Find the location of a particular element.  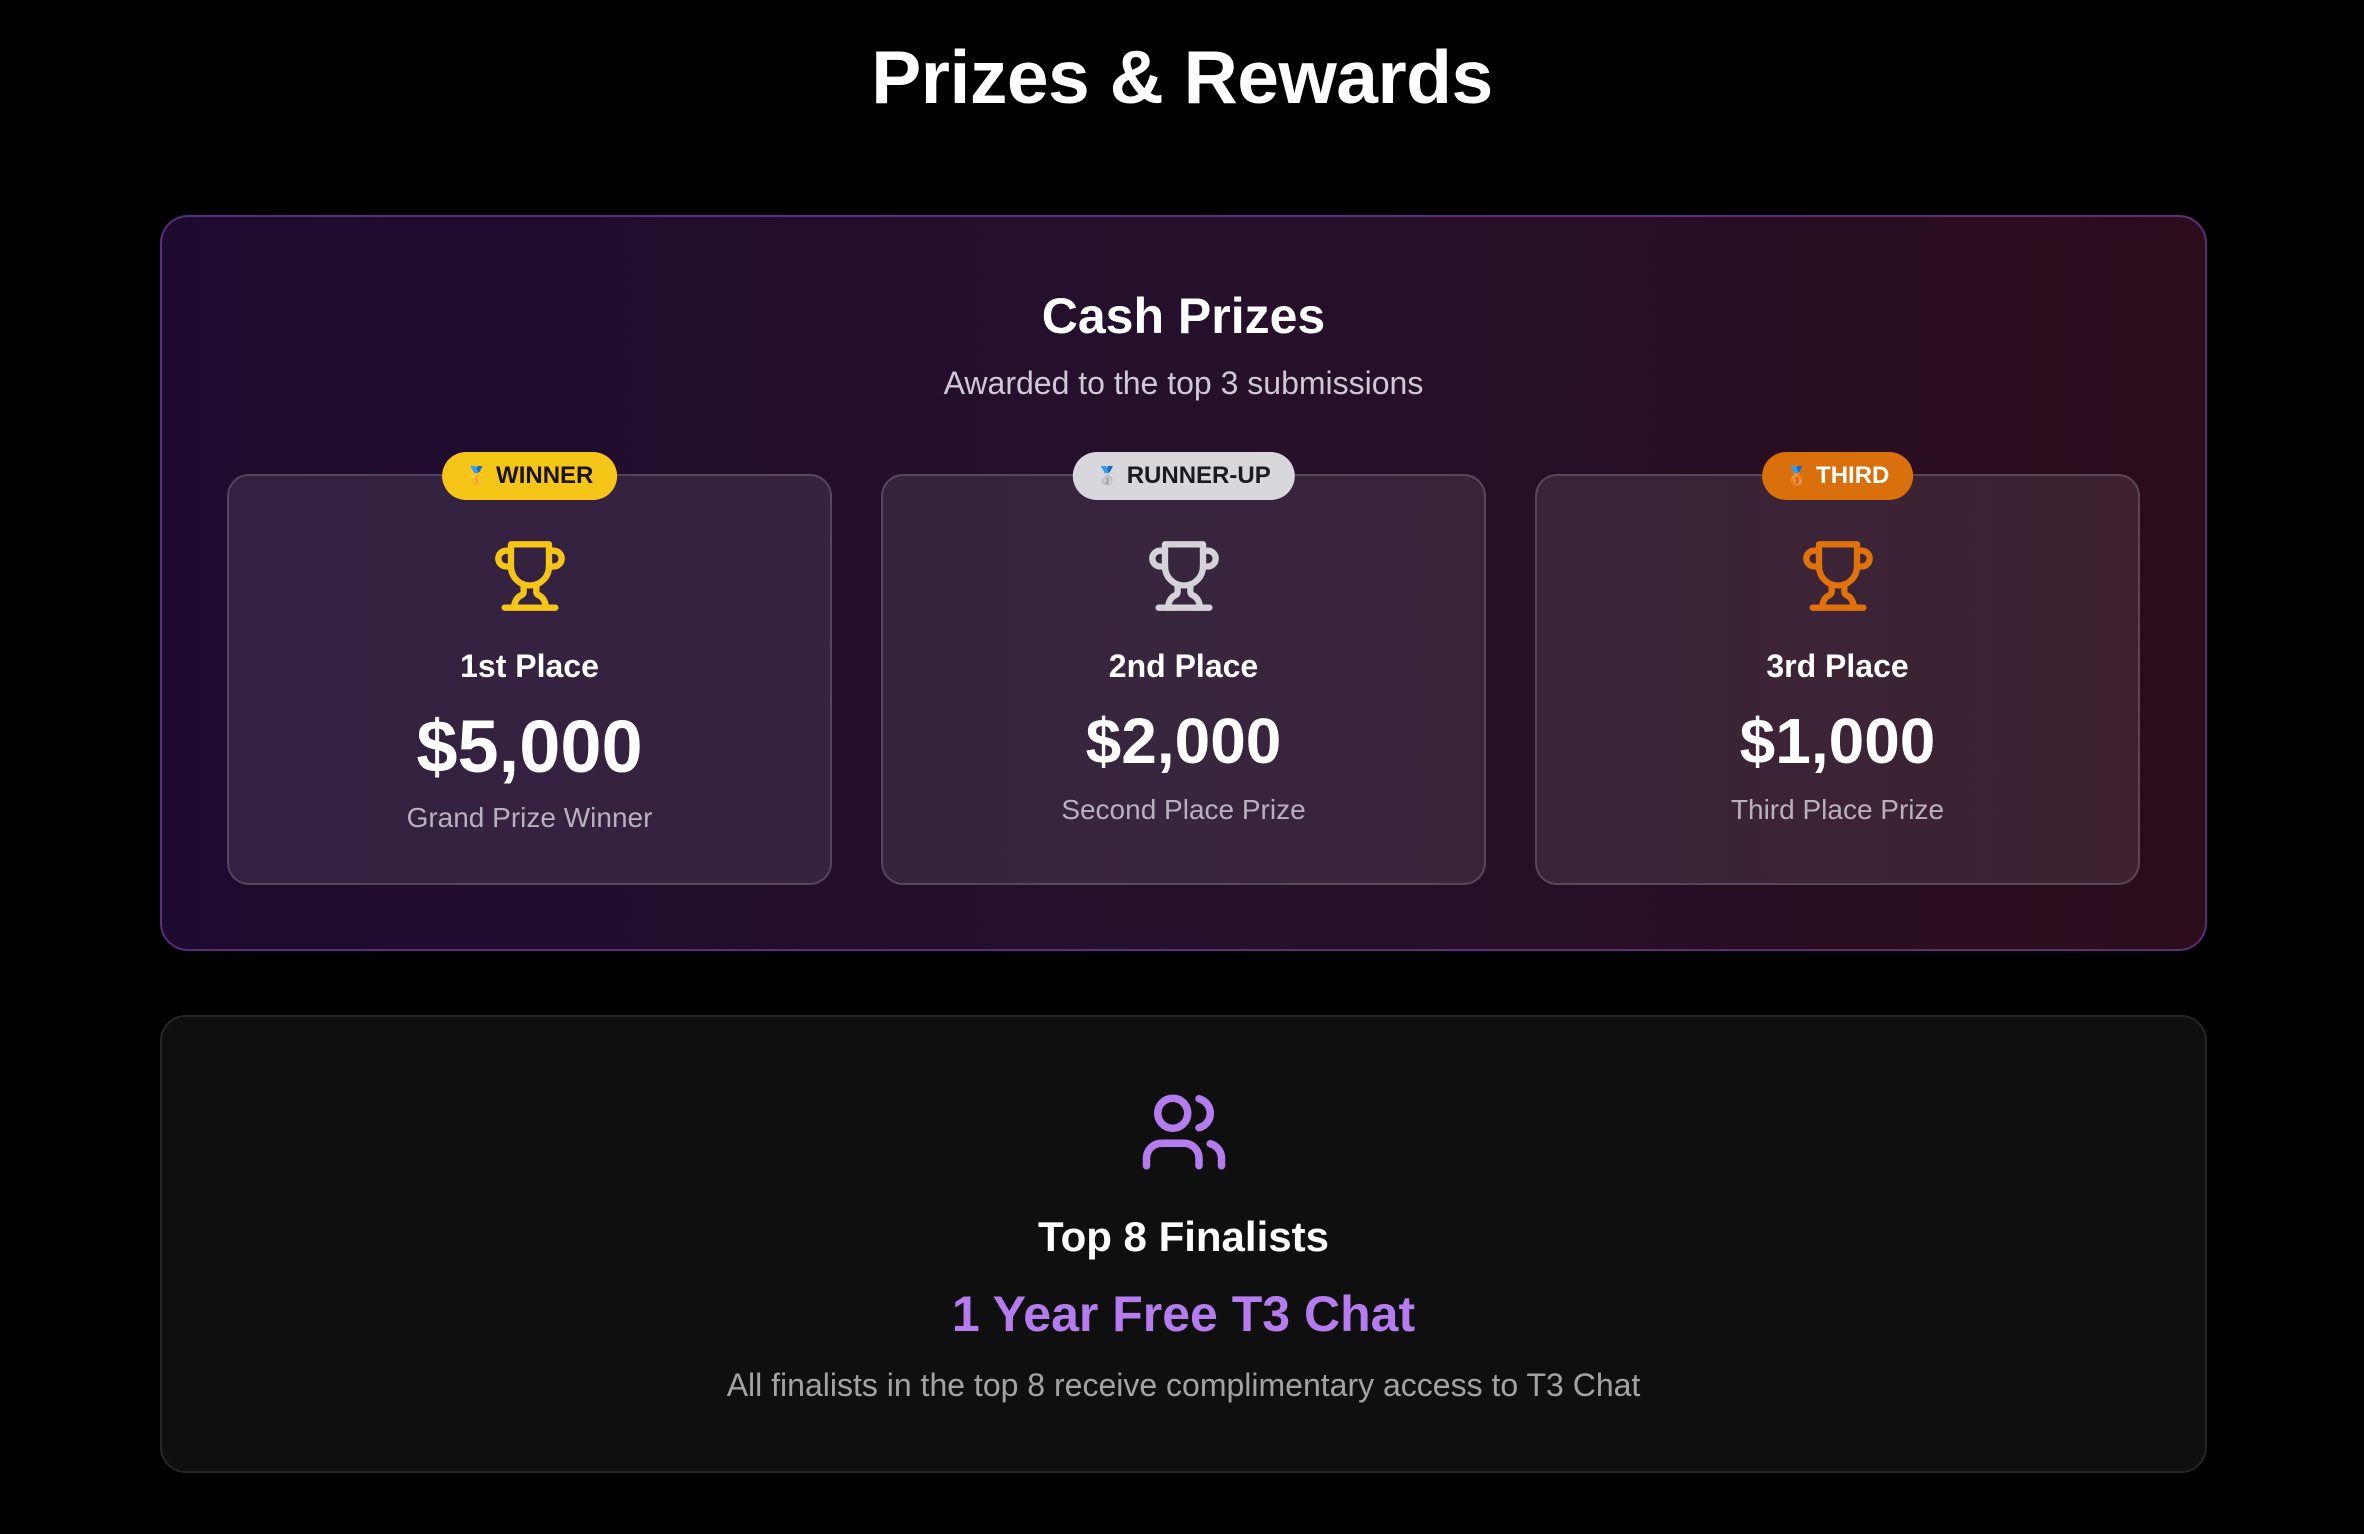

prize-description: Grand Prize Winner is located at coordinates (529, 817).